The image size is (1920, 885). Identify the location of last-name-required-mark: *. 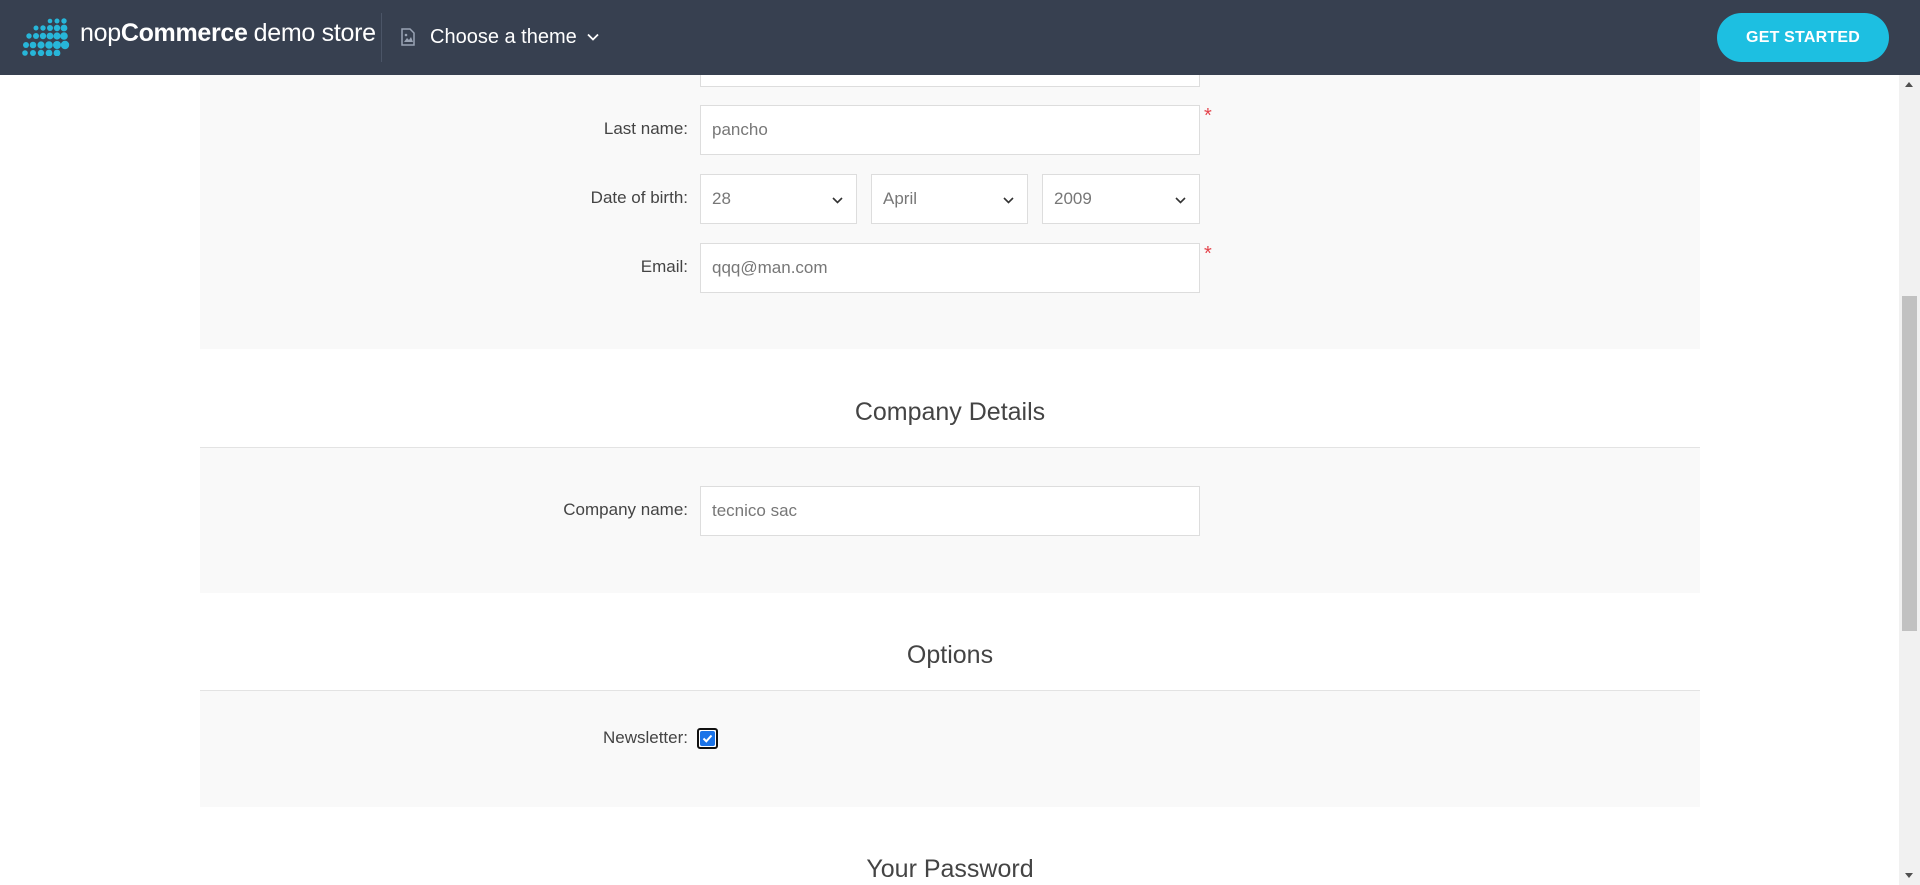
(1208, 116).